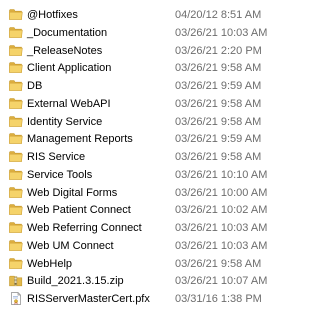 This screenshot has height=323, width=320. What do you see at coordinates (143, 175) in the screenshot?
I see `file-row: Service Tools 03/26/21 10:10 AM` at bounding box center [143, 175].